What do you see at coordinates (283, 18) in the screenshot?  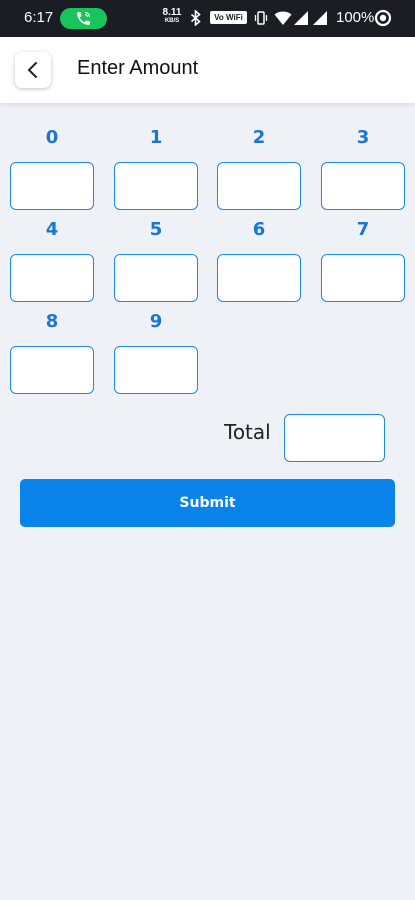 I see `wifi-icon` at bounding box center [283, 18].